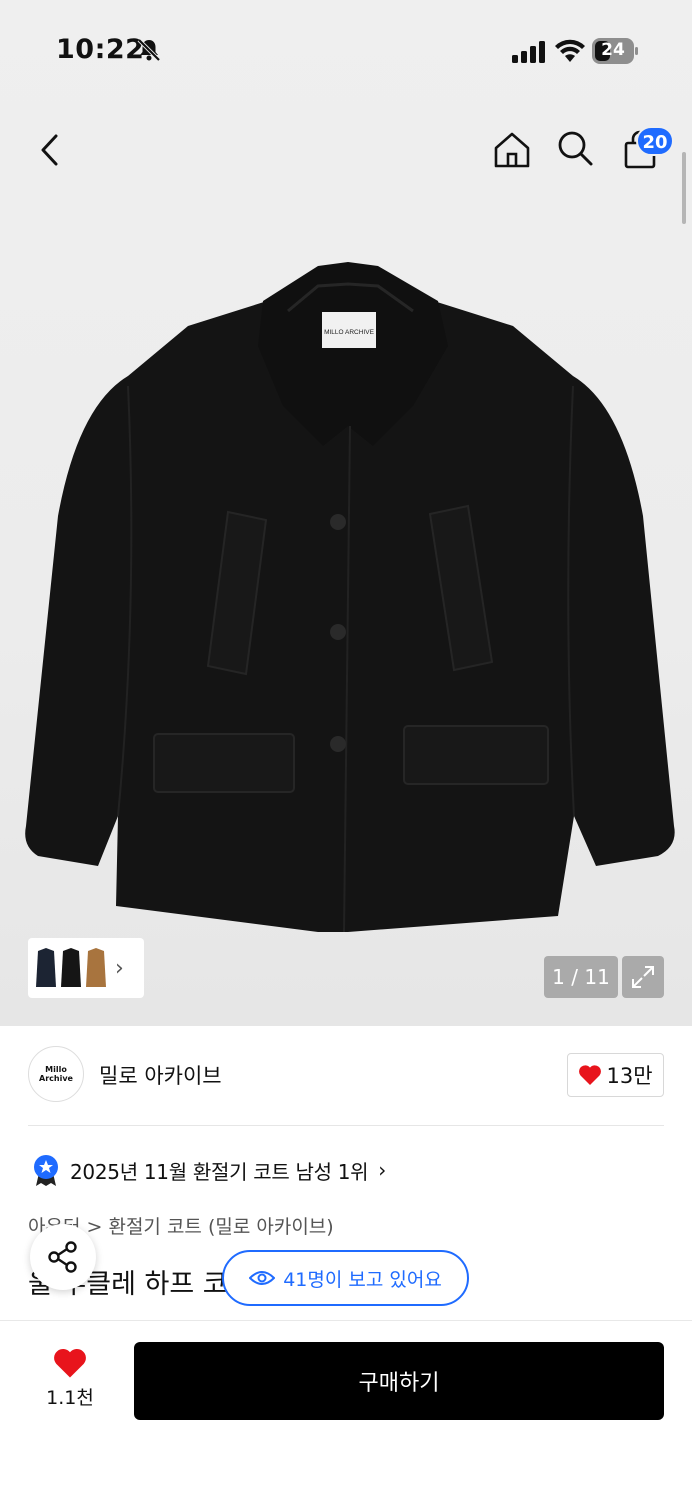 The image size is (692, 1500). I want to click on brand-logo: Millo Archive, so click(56, 1074).